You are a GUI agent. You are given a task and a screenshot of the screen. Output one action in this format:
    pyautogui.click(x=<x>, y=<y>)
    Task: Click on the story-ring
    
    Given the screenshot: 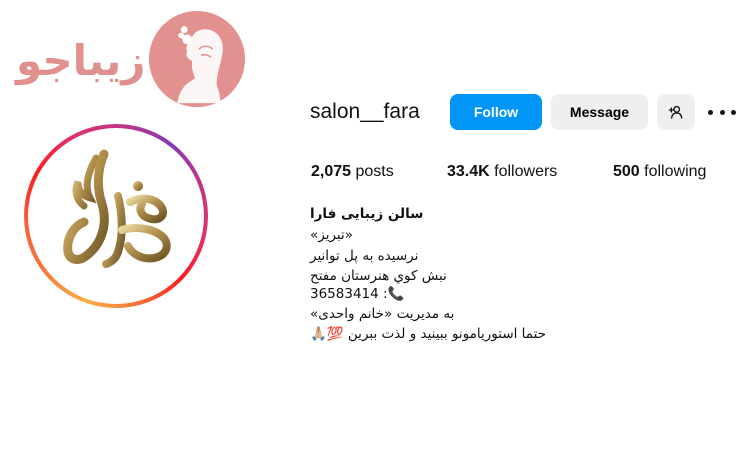 What is the action you would take?
    pyautogui.click(x=116, y=216)
    